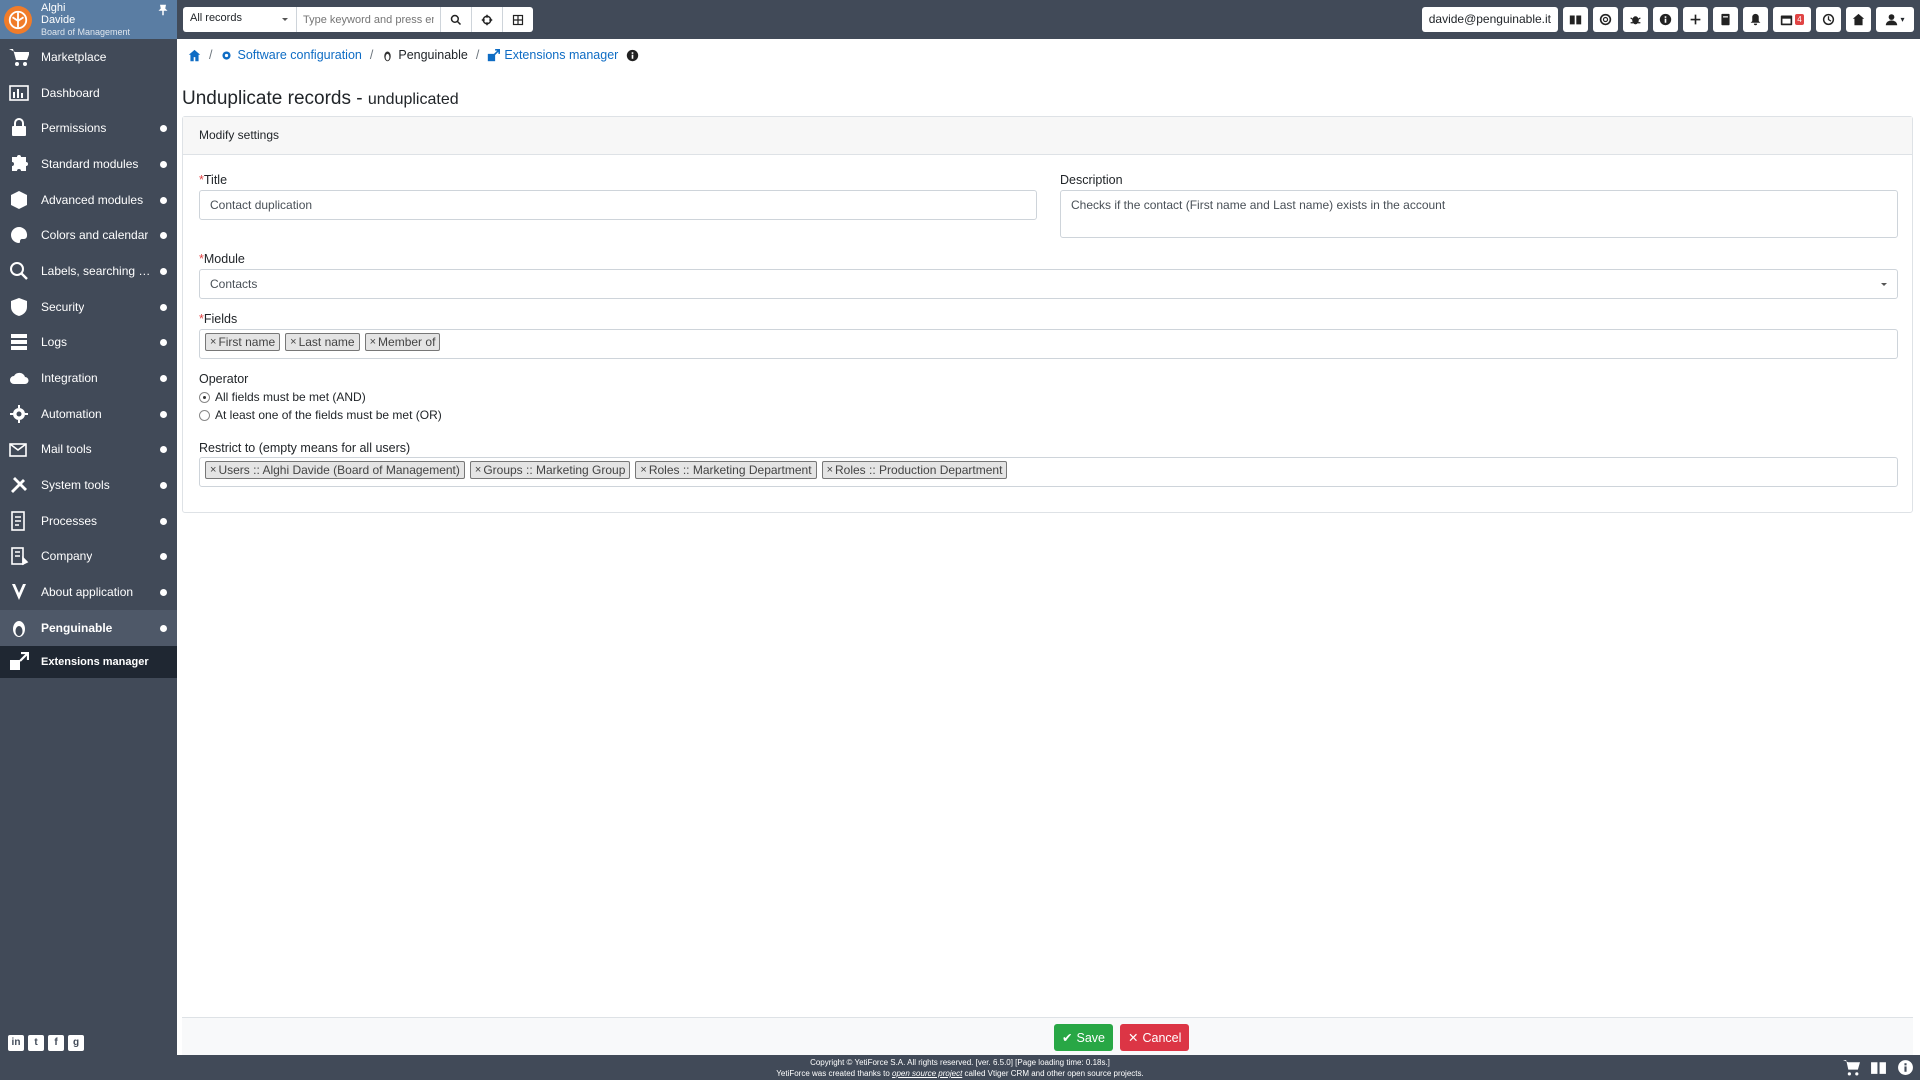  What do you see at coordinates (1635, 19) in the screenshot?
I see `bug-report-button` at bounding box center [1635, 19].